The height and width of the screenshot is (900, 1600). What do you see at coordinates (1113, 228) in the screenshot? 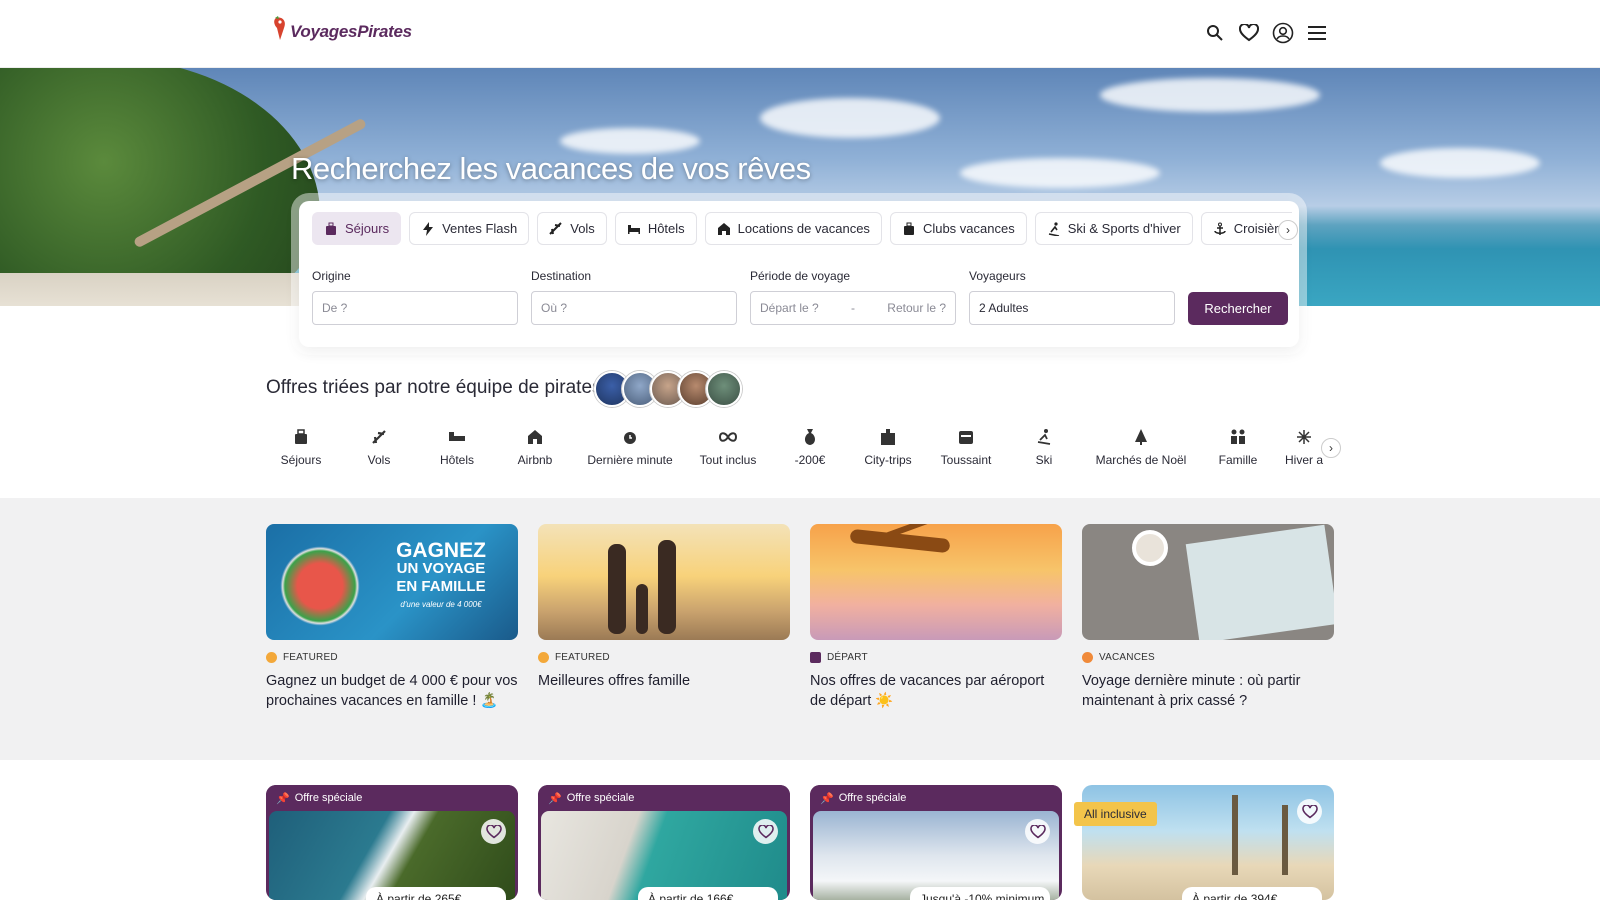
I see `tab-ski: Ski & Sports d'hiver` at bounding box center [1113, 228].